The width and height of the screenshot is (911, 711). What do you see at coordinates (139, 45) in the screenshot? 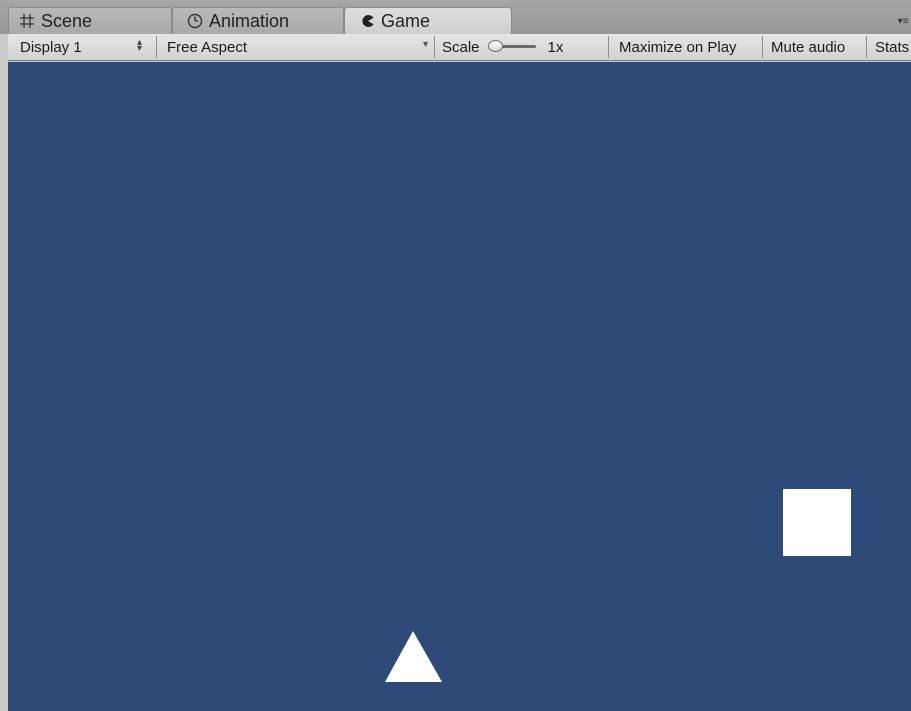
I see `up-down-arrows-icon: ▴ ▾` at bounding box center [139, 45].